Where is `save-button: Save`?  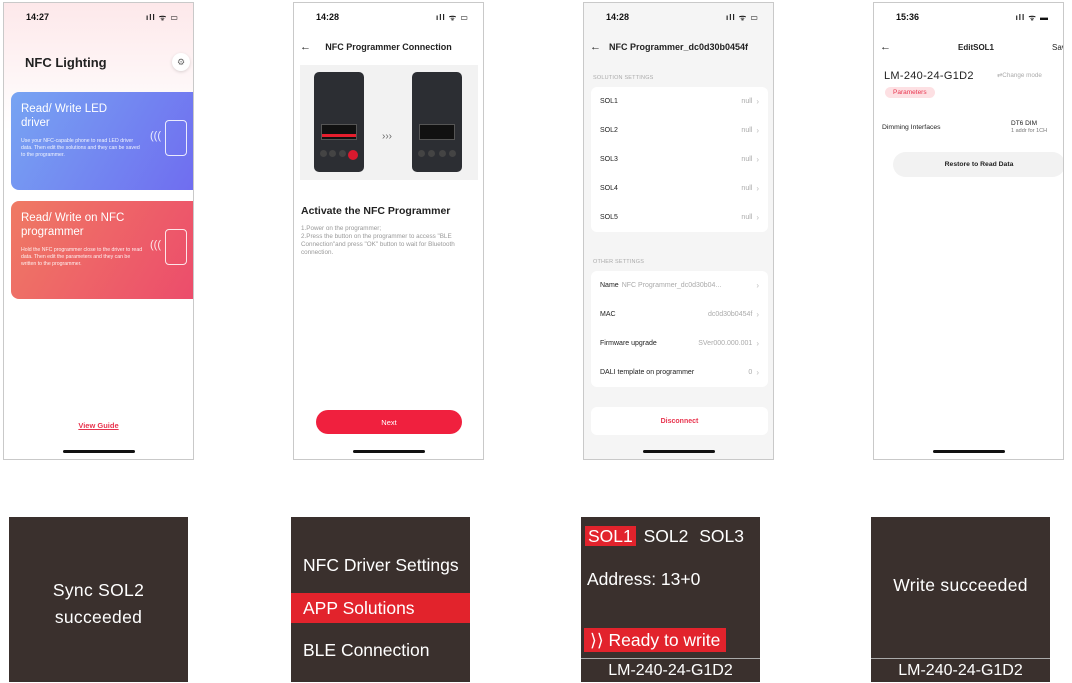 save-button: Save is located at coordinates (1057, 47).